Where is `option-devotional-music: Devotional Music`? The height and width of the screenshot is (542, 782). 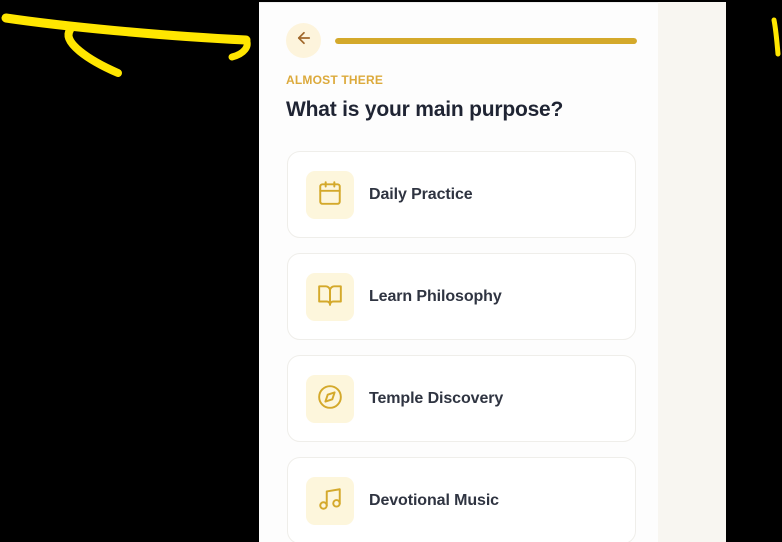
option-devotional-music: Devotional Music is located at coordinates (461, 499).